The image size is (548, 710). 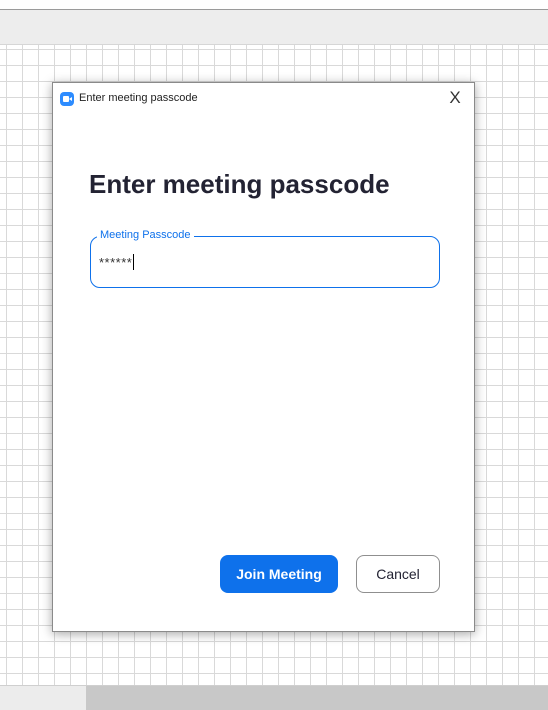 What do you see at coordinates (274, 5) in the screenshot?
I see `top-edge` at bounding box center [274, 5].